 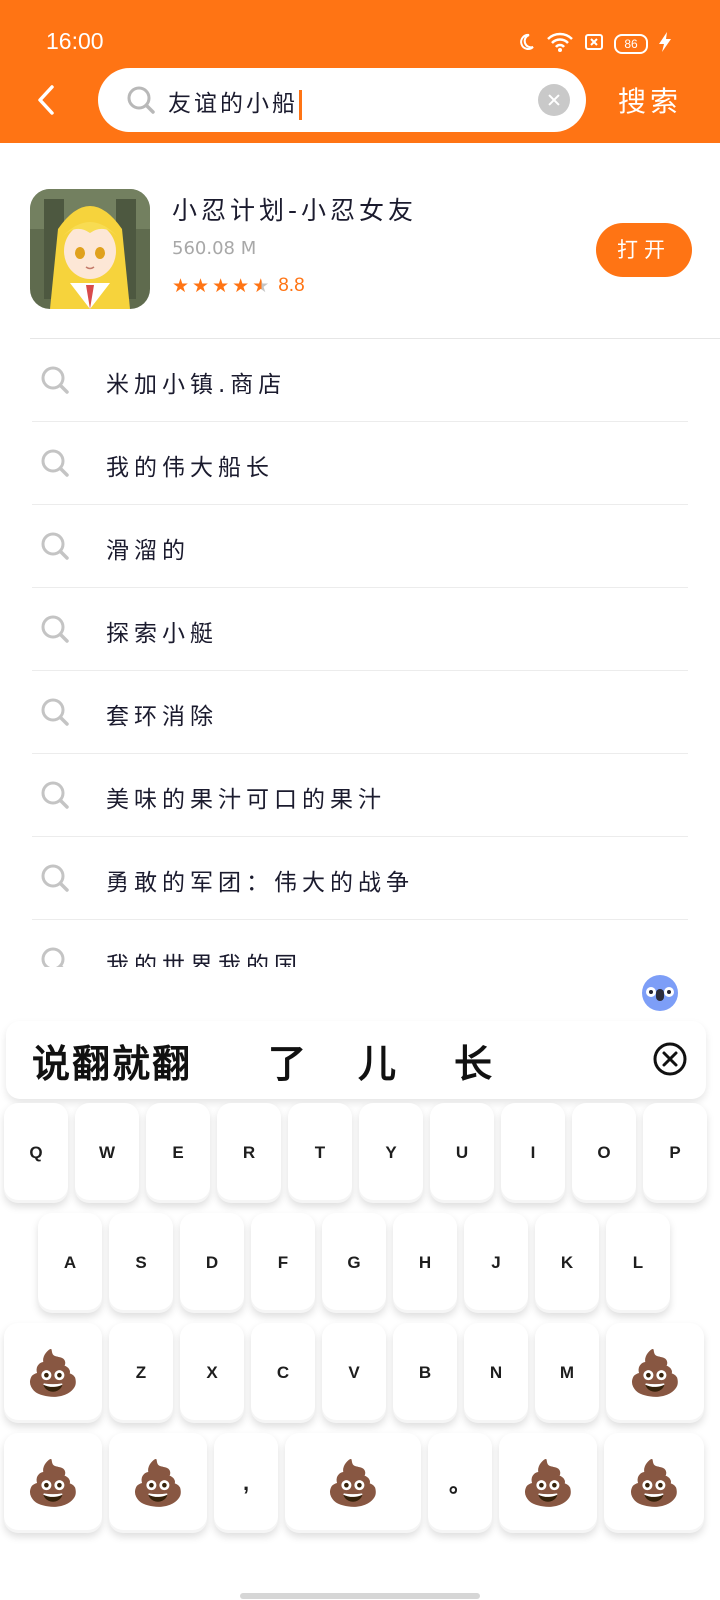 I want to click on enter-key-poop-emoji: 💩, so click(x=654, y=1483).